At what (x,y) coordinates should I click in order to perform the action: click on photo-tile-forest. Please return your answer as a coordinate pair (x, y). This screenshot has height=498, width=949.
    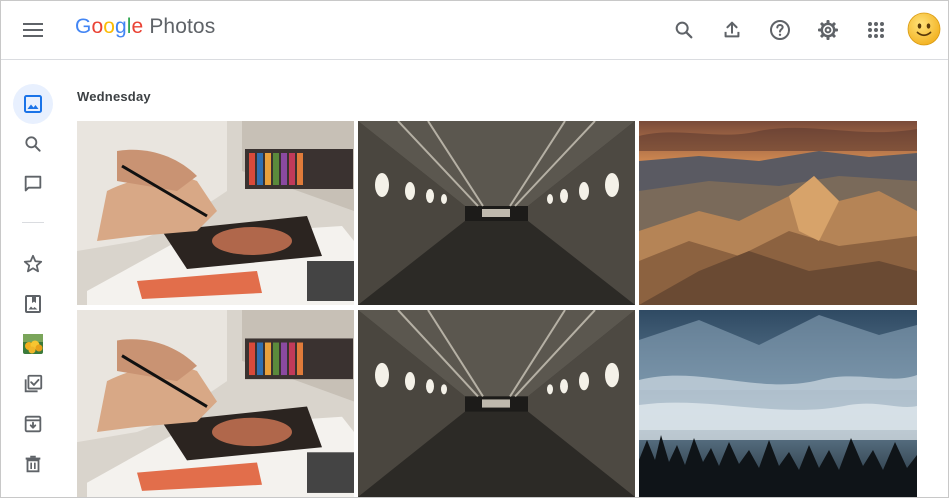
    Looking at the image, I should click on (778, 403).